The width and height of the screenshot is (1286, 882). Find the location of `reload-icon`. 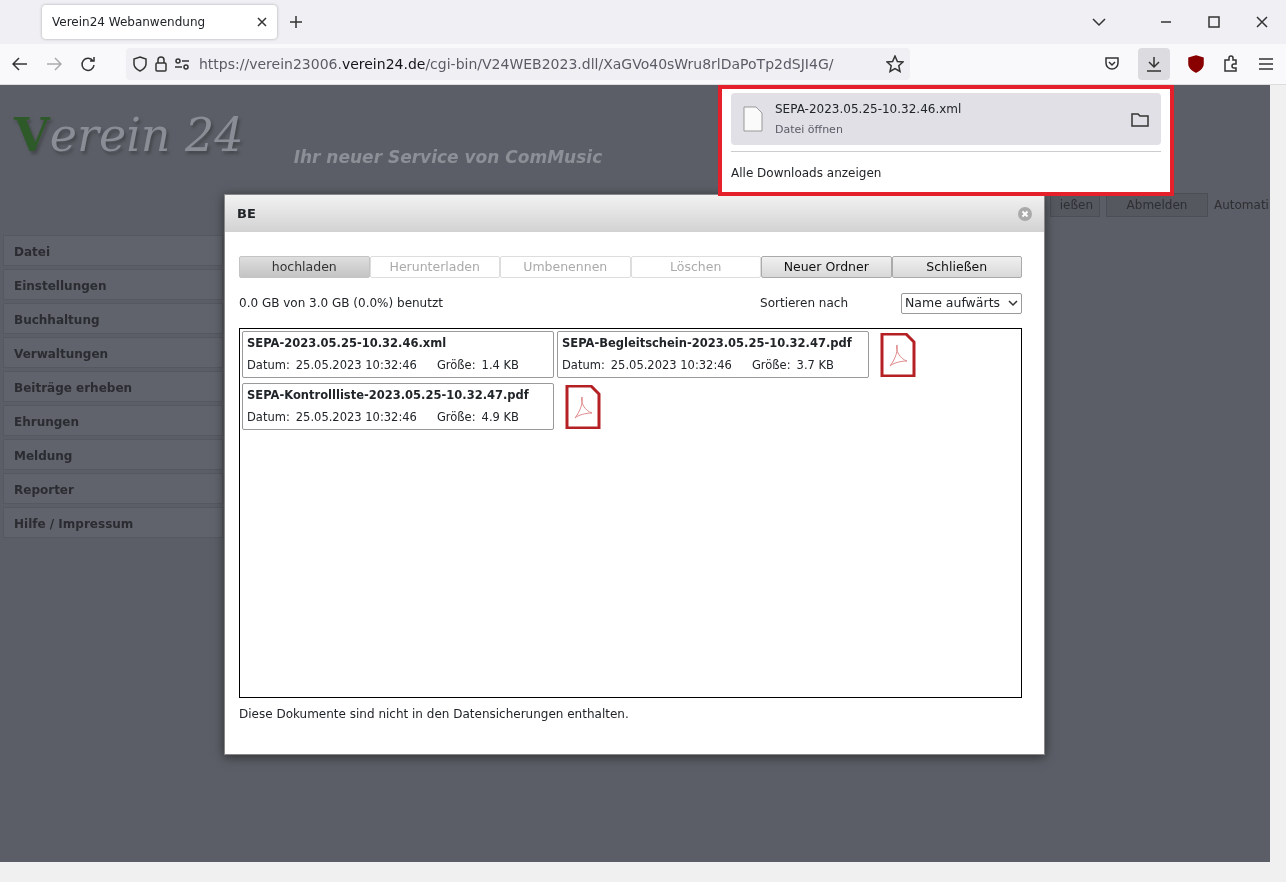

reload-icon is located at coordinates (88, 64).